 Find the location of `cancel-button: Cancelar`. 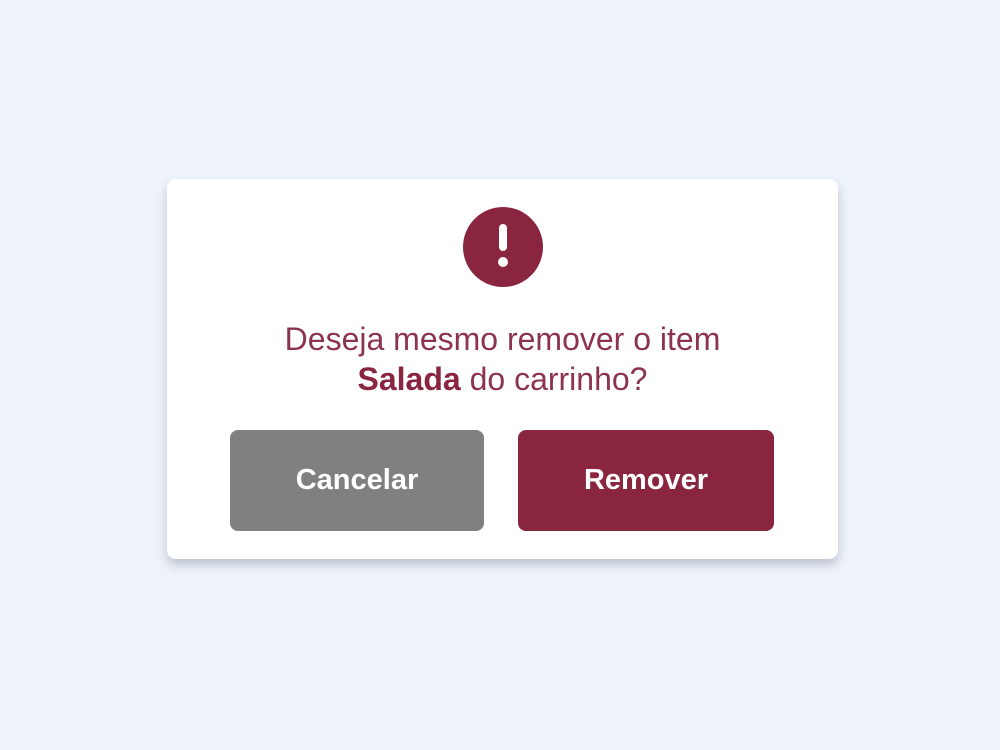

cancel-button: Cancelar is located at coordinates (357, 480).